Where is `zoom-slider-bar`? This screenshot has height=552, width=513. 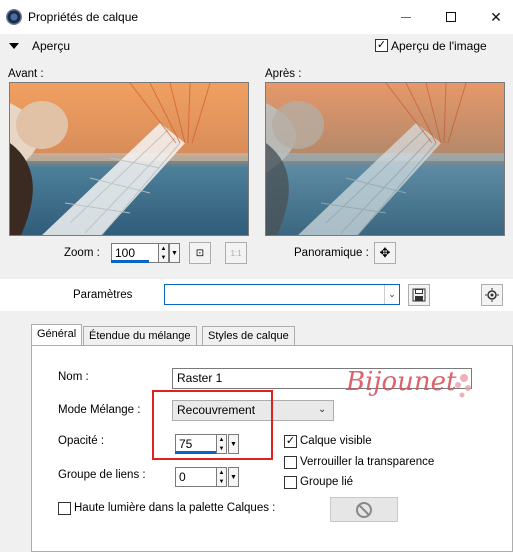
zoom-slider-bar is located at coordinates (130, 261).